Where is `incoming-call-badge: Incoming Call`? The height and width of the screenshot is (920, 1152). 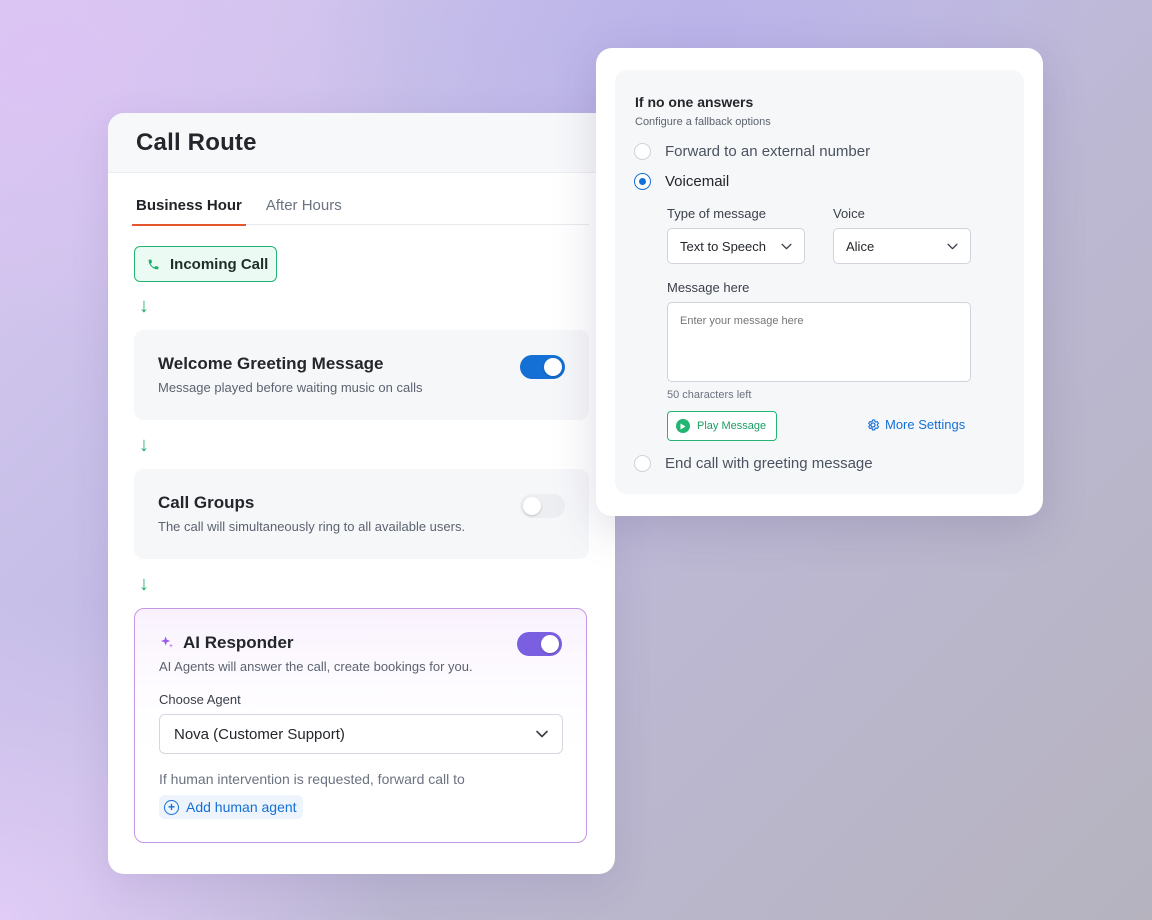 incoming-call-badge: Incoming Call is located at coordinates (205, 264).